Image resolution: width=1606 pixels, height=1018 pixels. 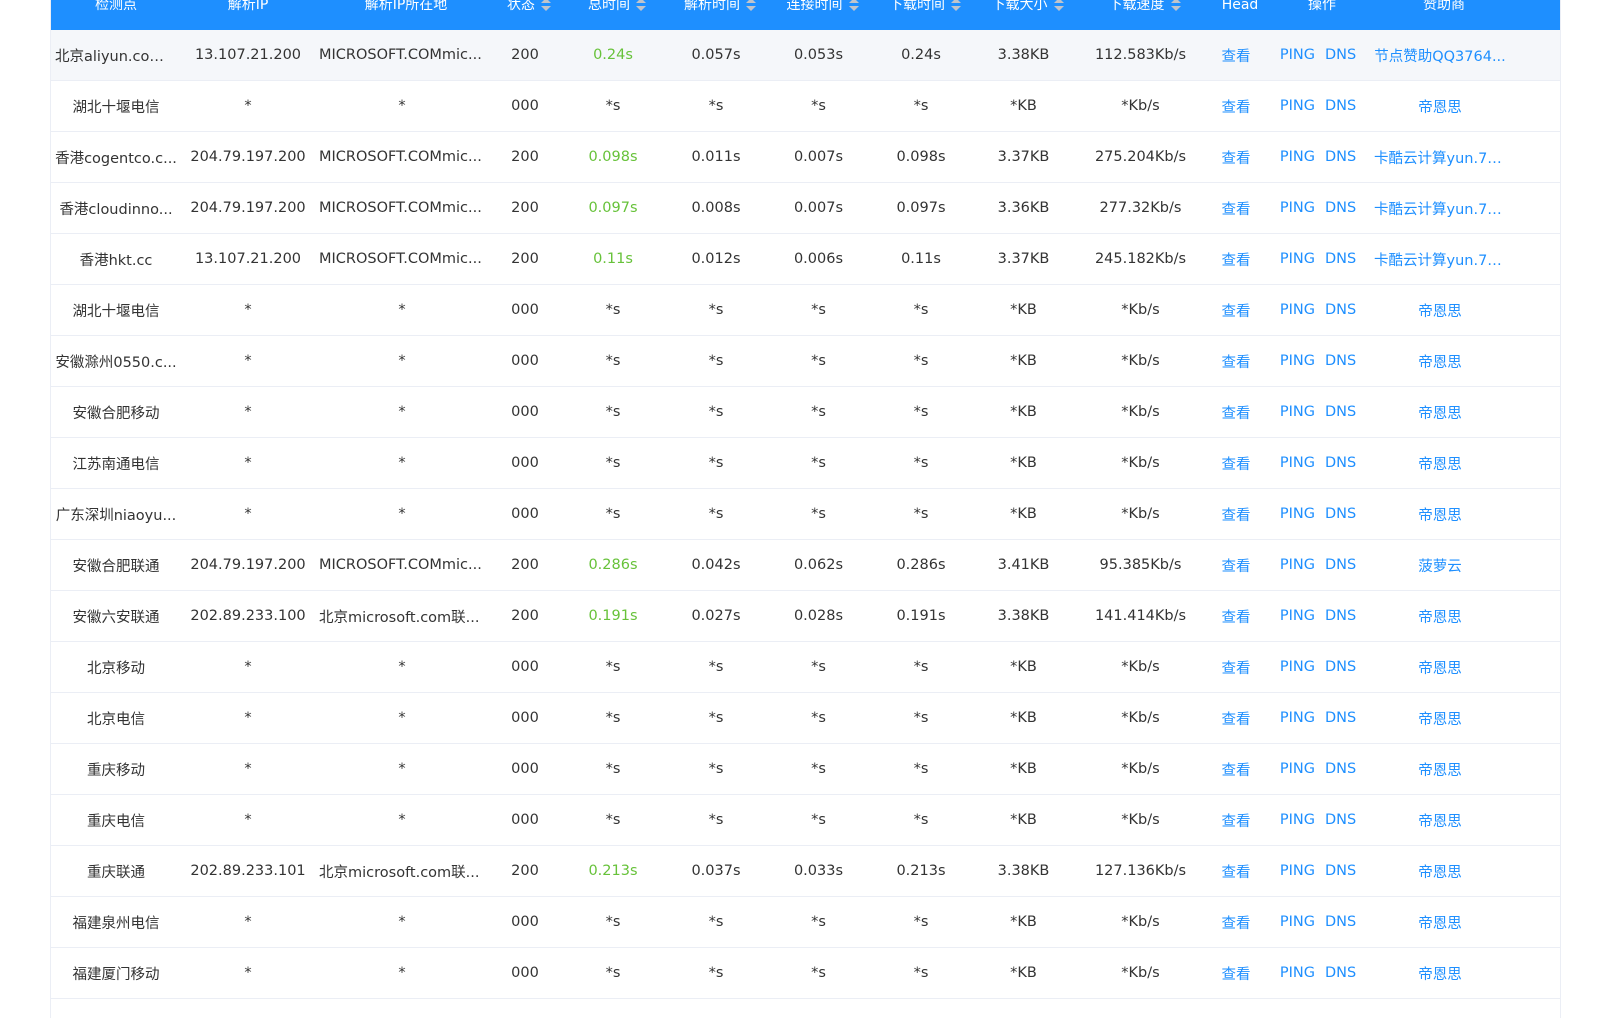 What do you see at coordinates (1144, 15) in the screenshot?
I see `header-download-speed: 下载速度` at bounding box center [1144, 15].